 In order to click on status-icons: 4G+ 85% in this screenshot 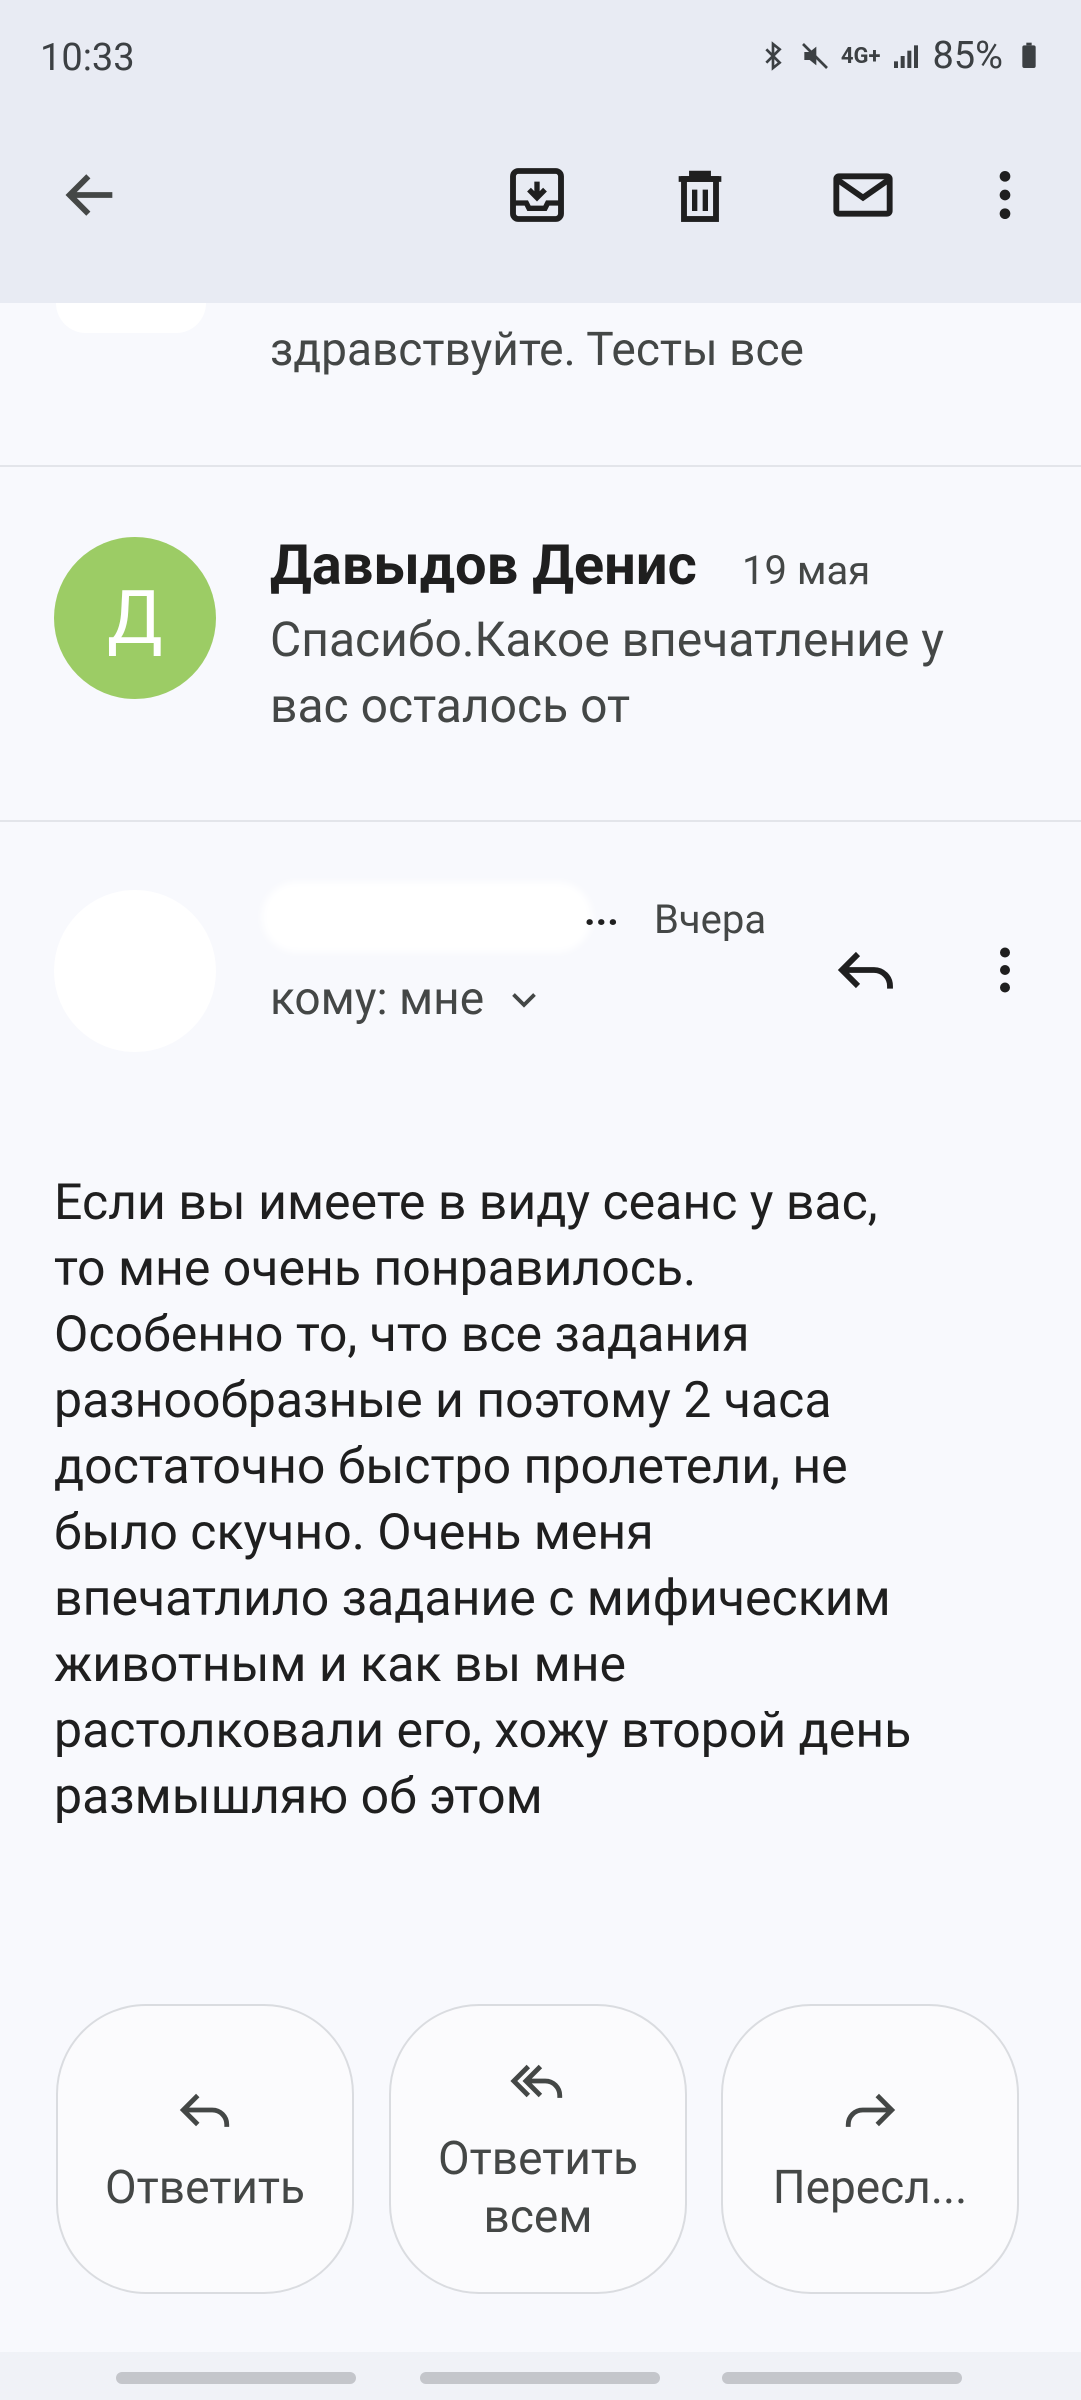, I will do `click(901, 56)`.